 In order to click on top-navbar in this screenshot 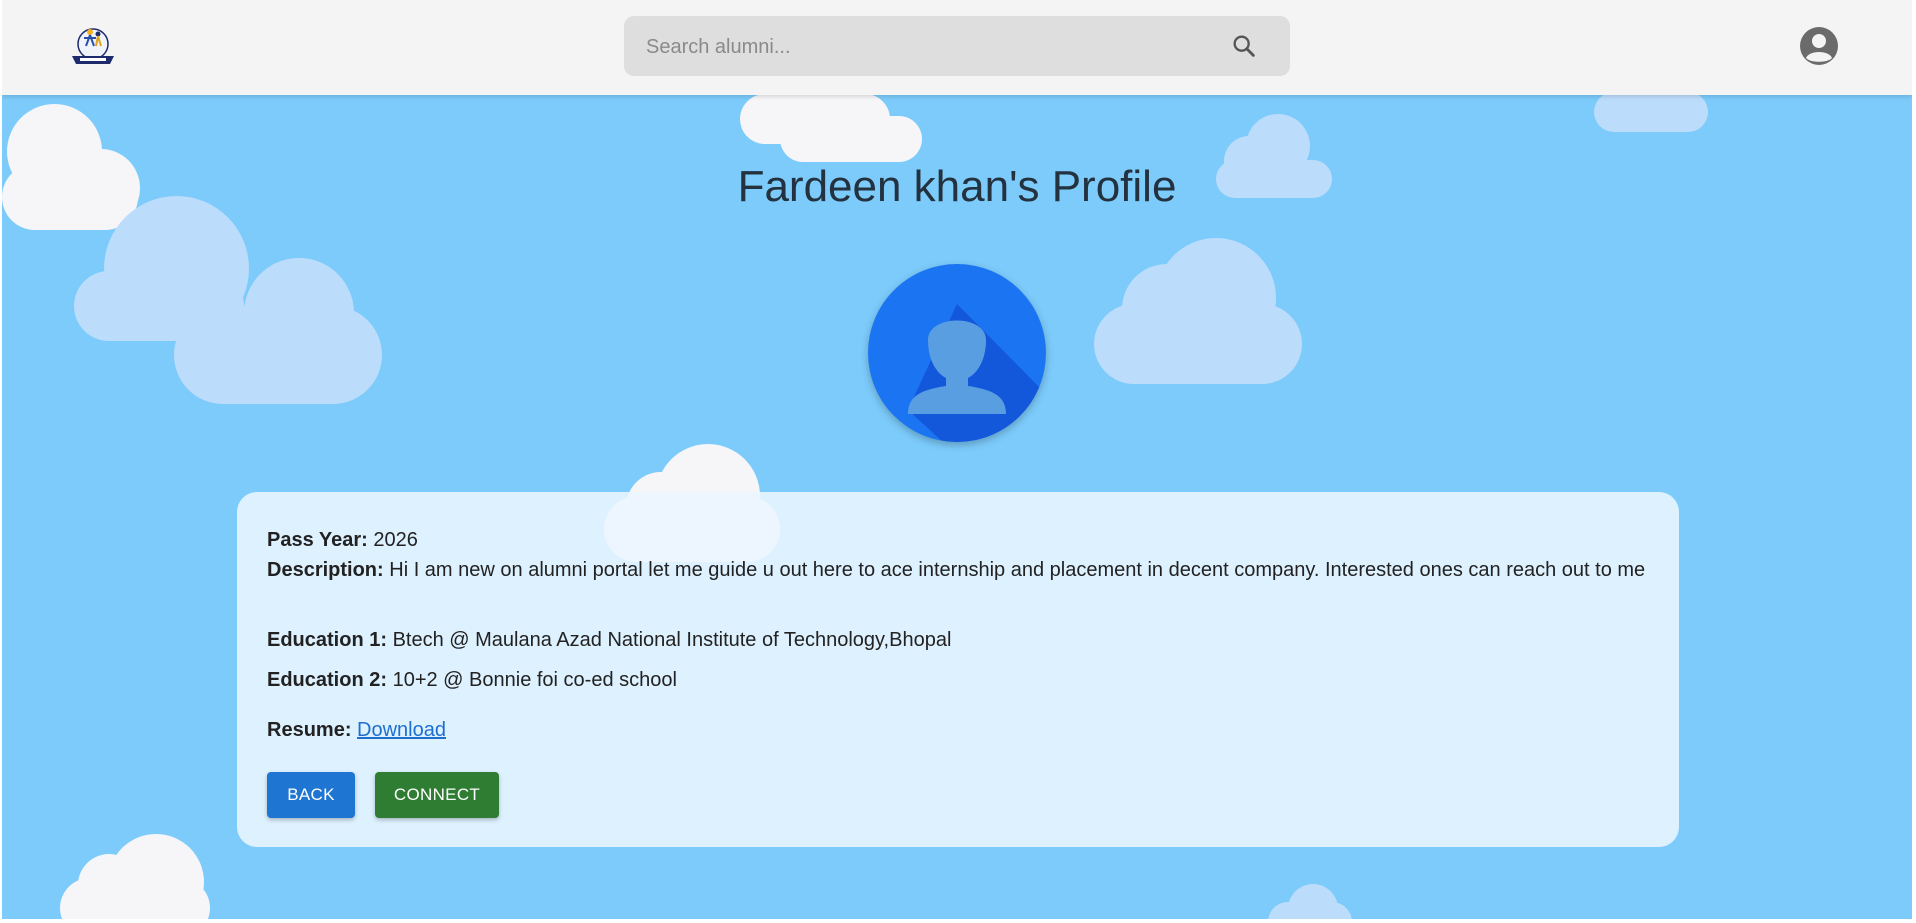, I will do `click(957, 47)`.